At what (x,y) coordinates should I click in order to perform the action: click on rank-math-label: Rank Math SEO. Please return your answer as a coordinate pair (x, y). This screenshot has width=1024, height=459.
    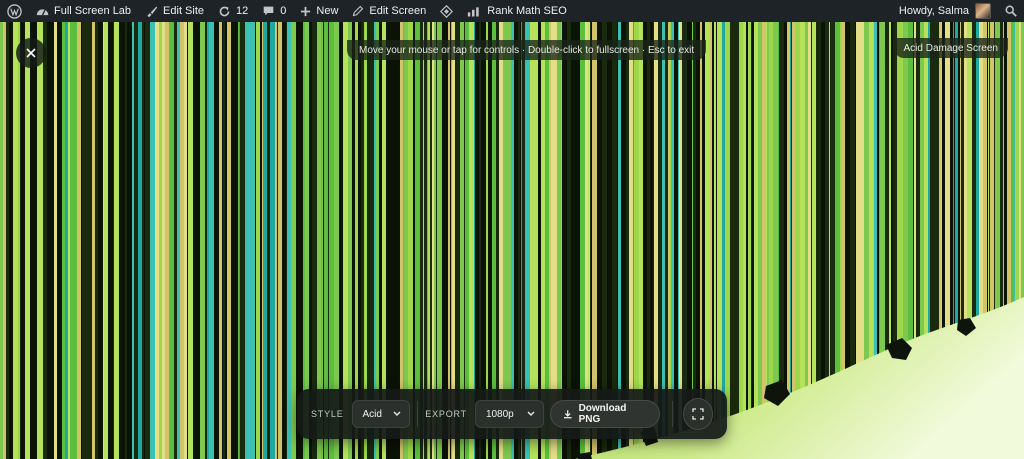
    Looking at the image, I should click on (527, 11).